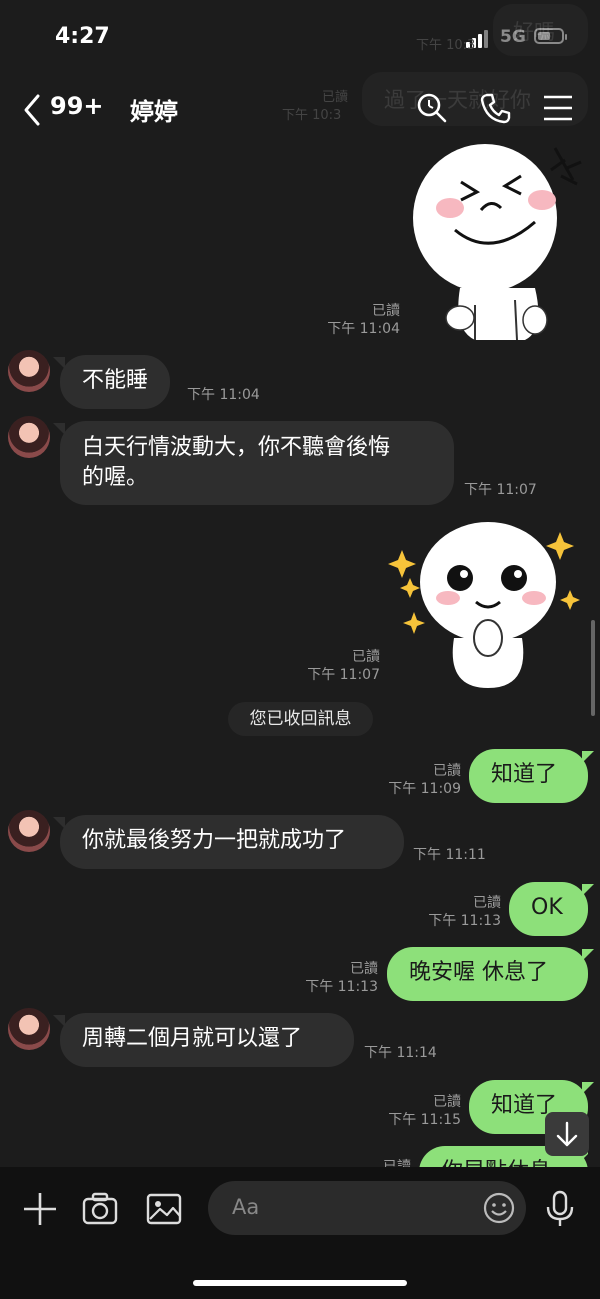  Describe the element at coordinates (77, 106) in the screenshot. I see `unread-count: 99+` at that location.